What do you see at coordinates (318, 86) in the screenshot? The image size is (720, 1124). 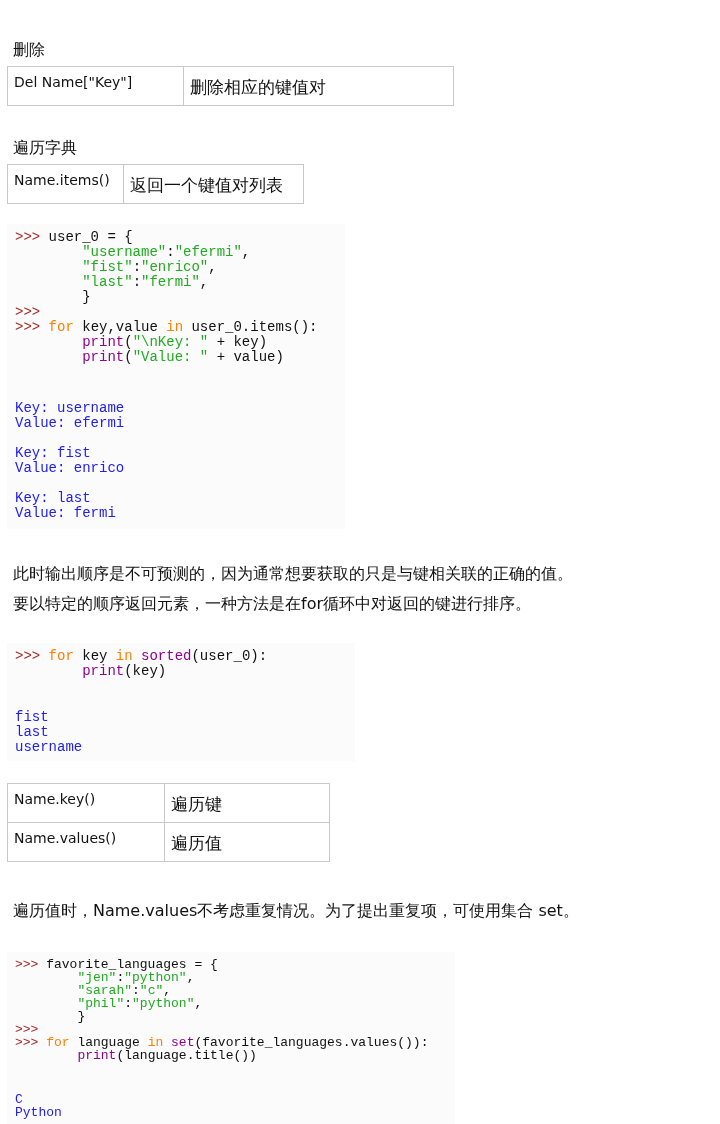 I see `table-cell: 删除相应的键值对` at bounding box center [318, 86].